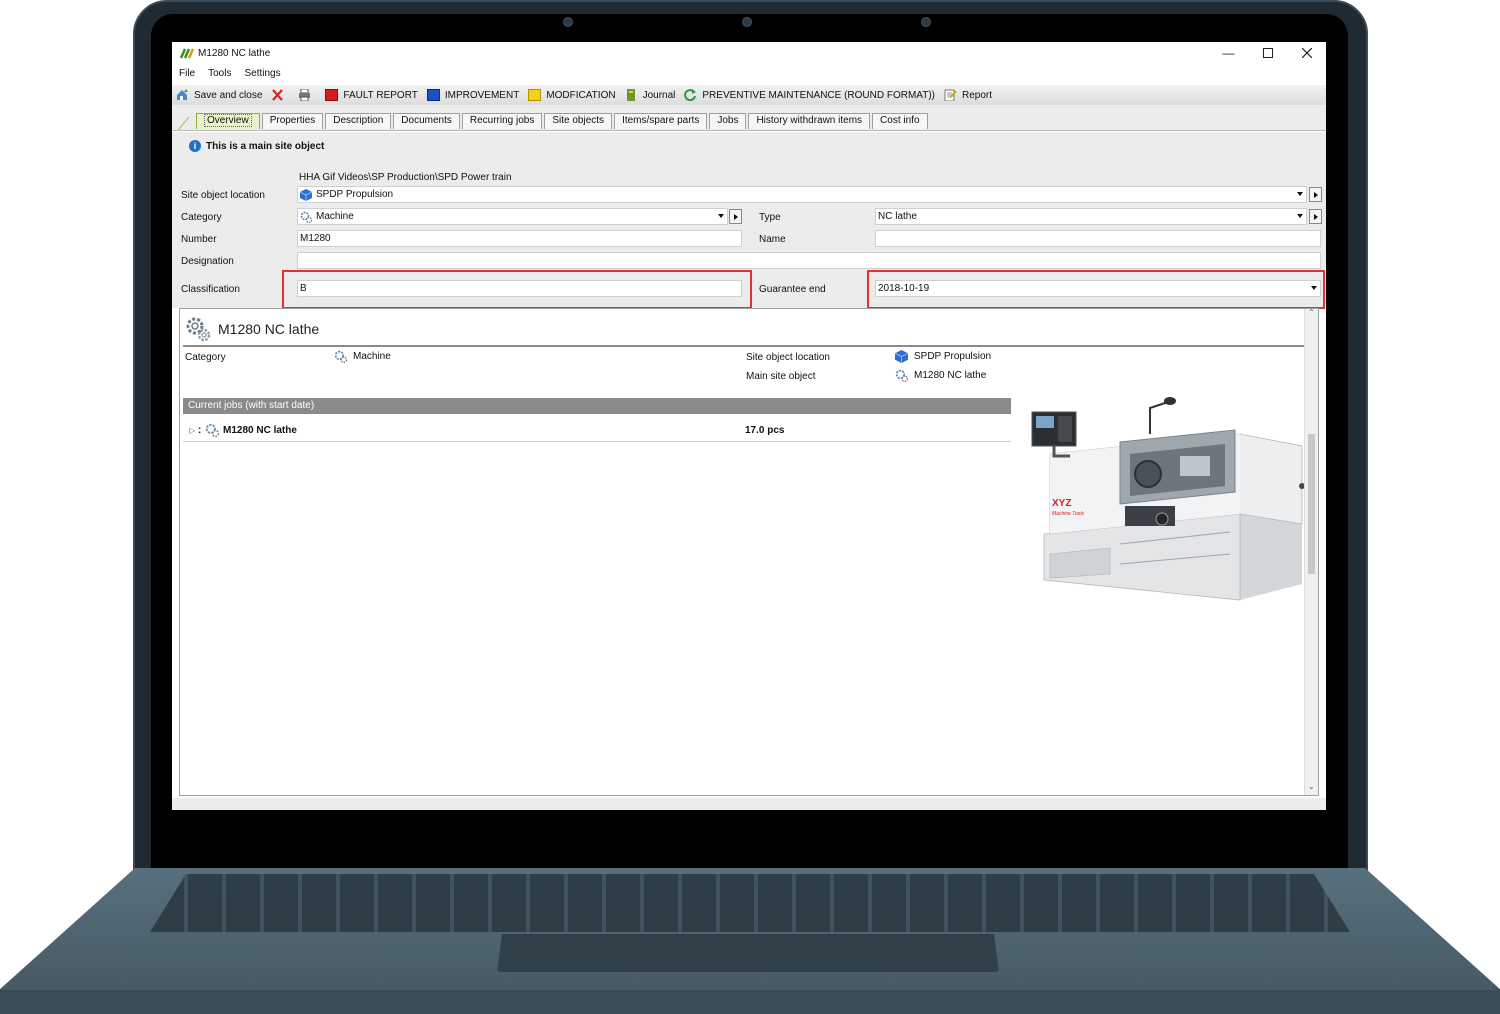 Image resolution: width=1500 pixels, height=1014 pixels. I want to click on overview-header: M1280 NC lathe, so click(251, 329).